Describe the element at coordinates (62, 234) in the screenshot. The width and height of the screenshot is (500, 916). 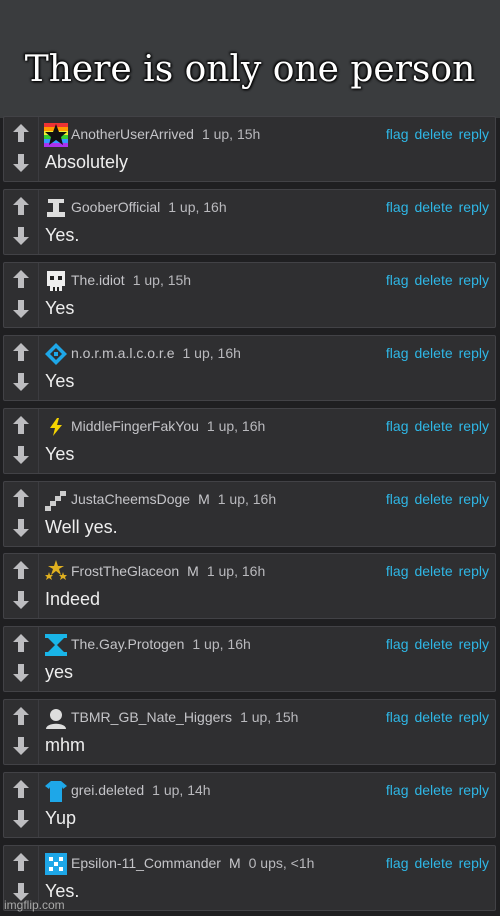
I see `comment-text: Yes.` at that location.